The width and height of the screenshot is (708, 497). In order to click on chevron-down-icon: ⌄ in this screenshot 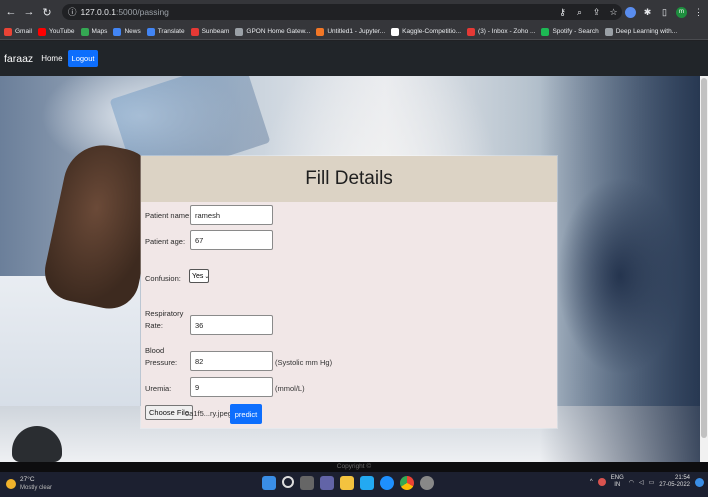, I will do `click(207, 276)`.